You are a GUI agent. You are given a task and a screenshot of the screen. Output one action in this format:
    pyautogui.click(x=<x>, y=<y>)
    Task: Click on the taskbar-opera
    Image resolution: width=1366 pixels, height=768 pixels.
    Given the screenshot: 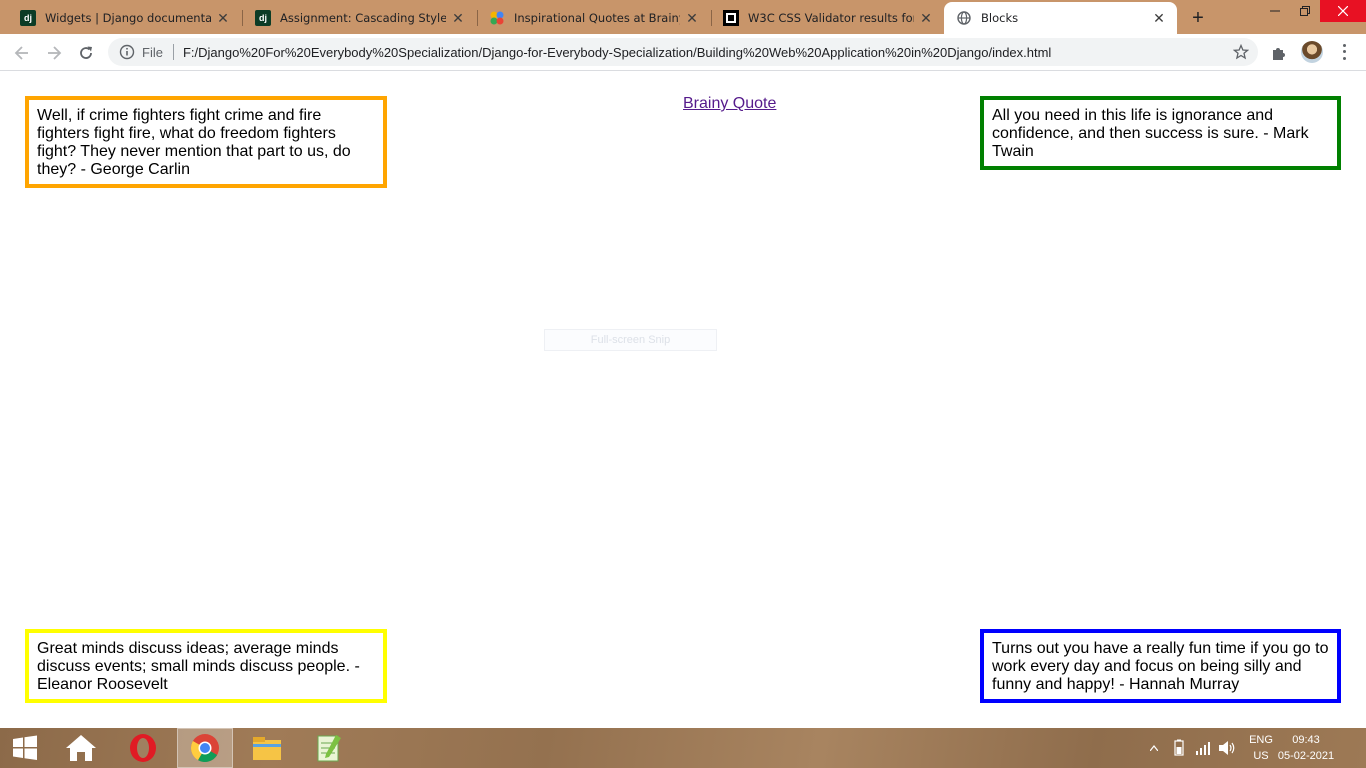 What is the action you would take?
    pyautogui.click(x=143, y=748)
    